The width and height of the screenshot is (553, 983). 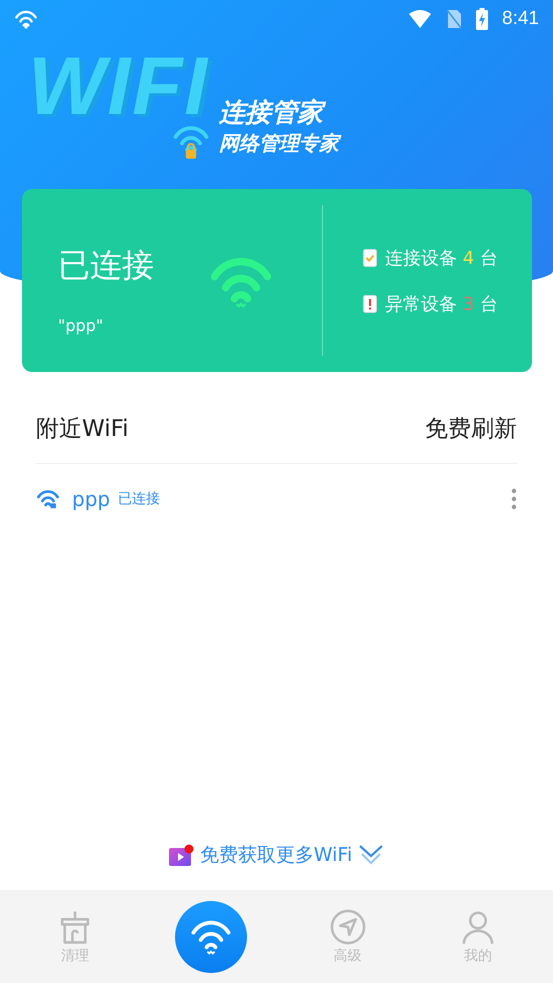 I want to click on checkbox-icon, so click(x=370, y=257).